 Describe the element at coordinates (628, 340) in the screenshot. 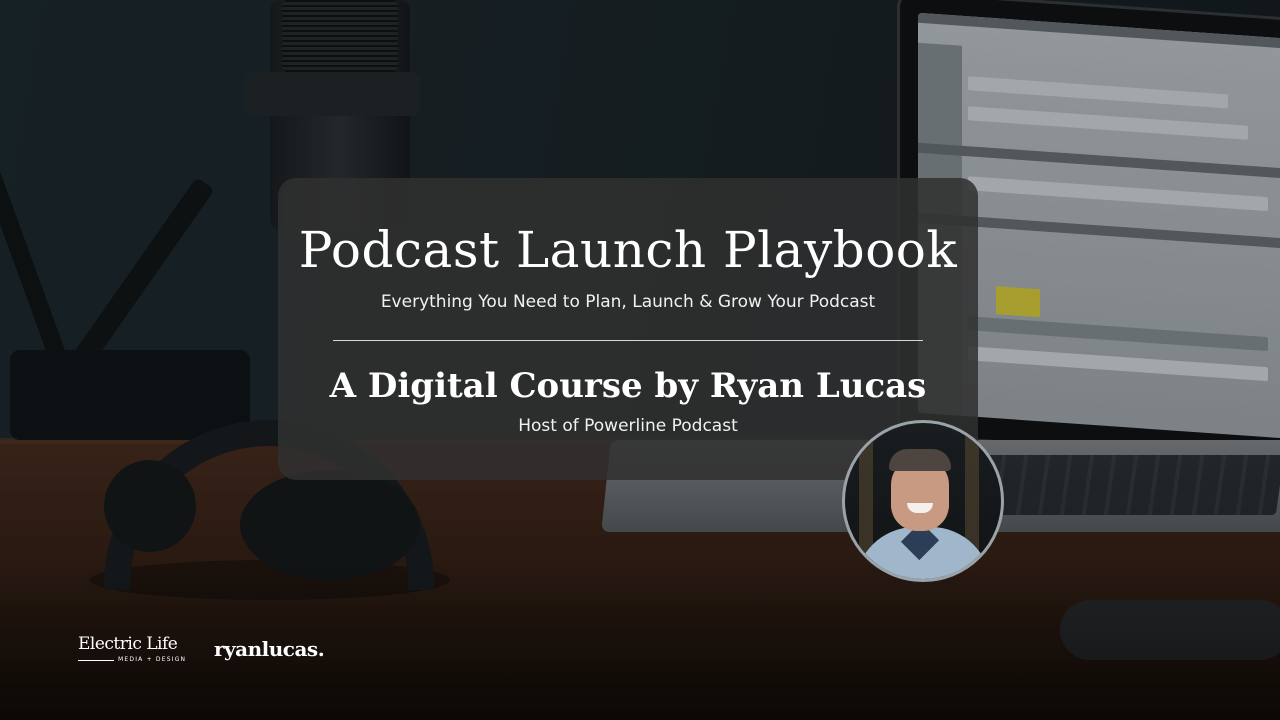

I see `divider` at that location.